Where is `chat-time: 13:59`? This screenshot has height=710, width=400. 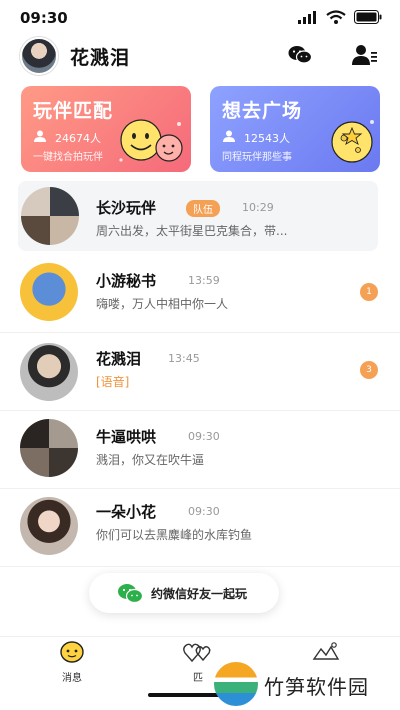
chat-time: 13:59 is located at coordinates (204, 280).